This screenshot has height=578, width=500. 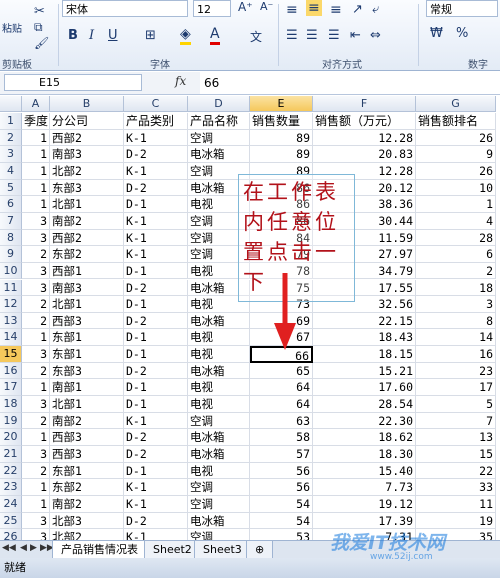 What do you see at coordinates (456, 371) in the screenshot?
I see `table-cell: 23` at bounding box center [456, 371].